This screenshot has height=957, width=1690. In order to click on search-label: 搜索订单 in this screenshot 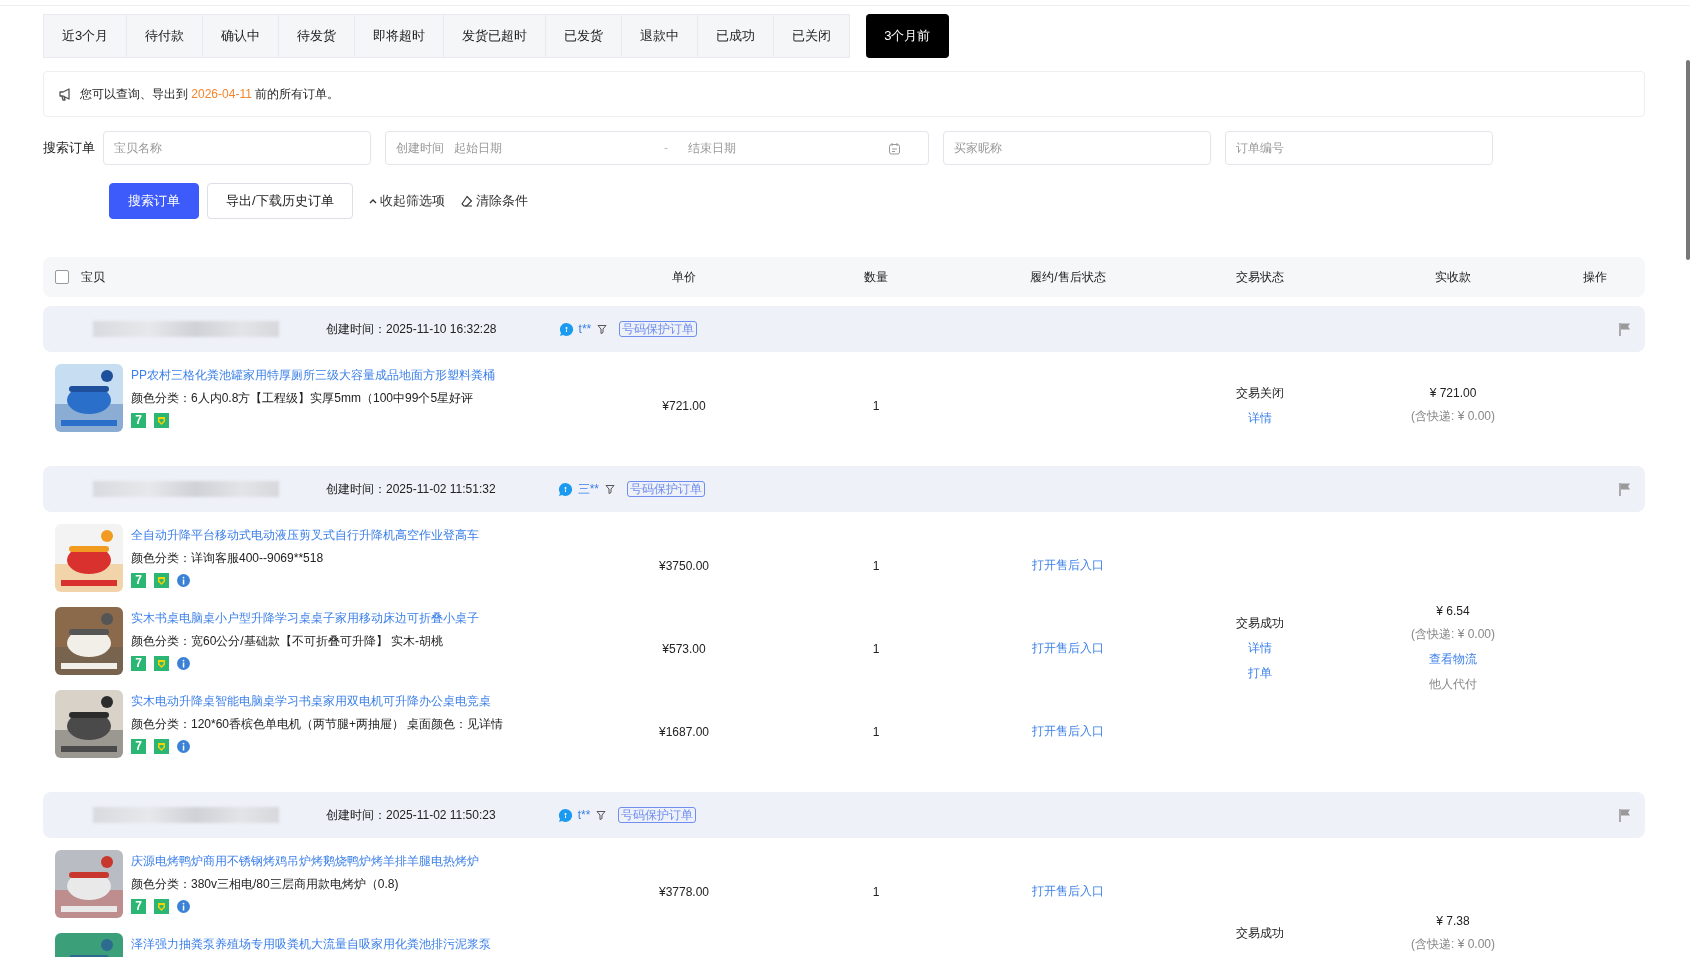, I will do `click(69, 148)`.